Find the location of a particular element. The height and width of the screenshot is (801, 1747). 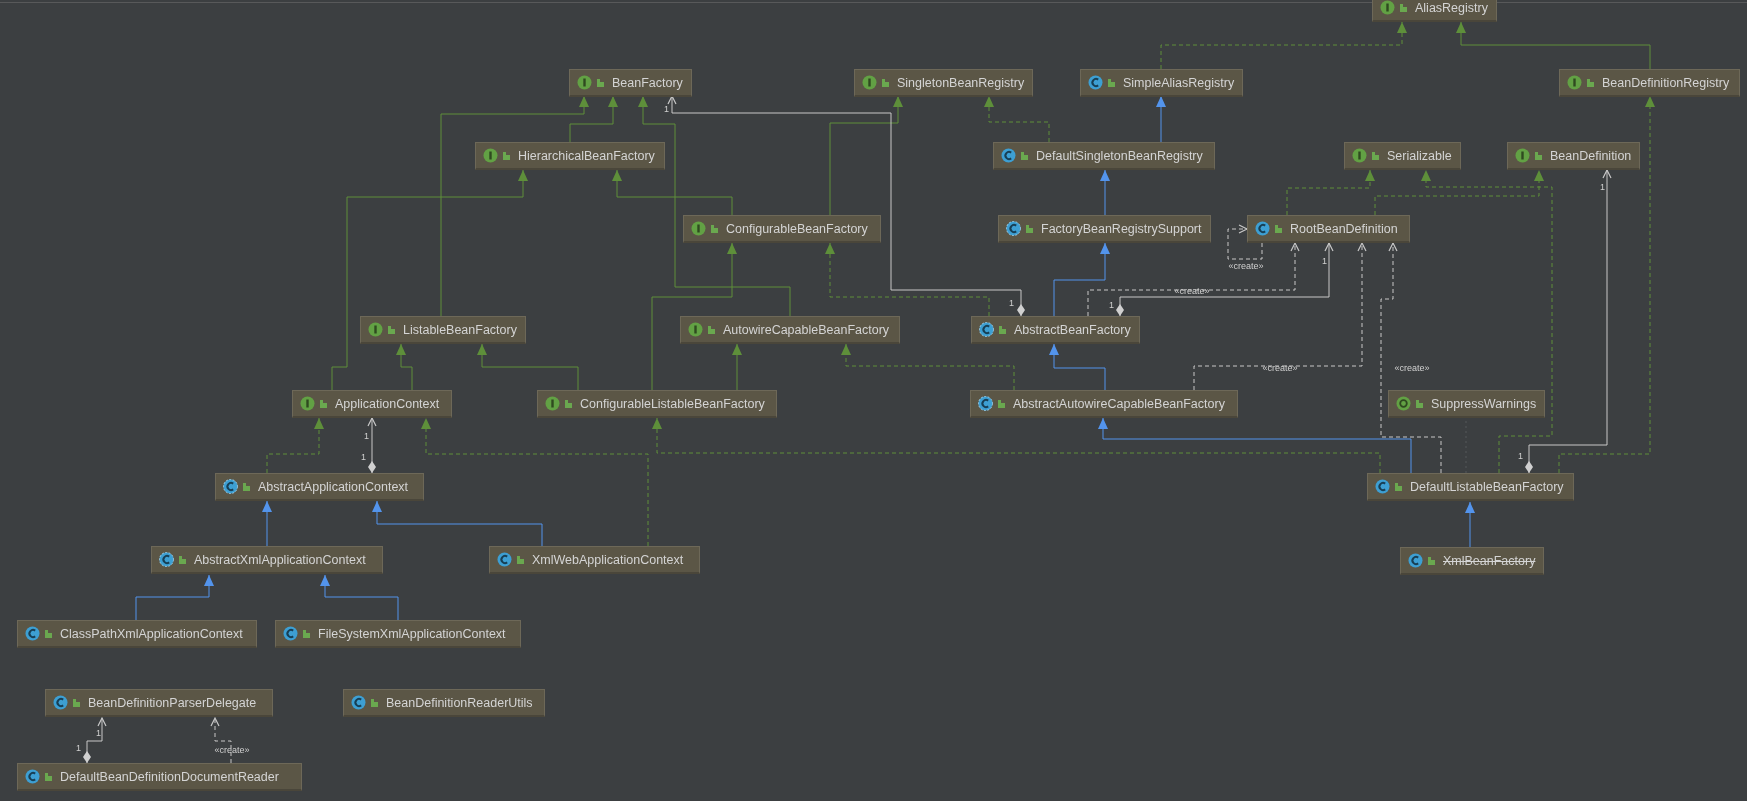

class-name: DefaultSingletonBeanRegistry is located at coordinates (1119, 155).